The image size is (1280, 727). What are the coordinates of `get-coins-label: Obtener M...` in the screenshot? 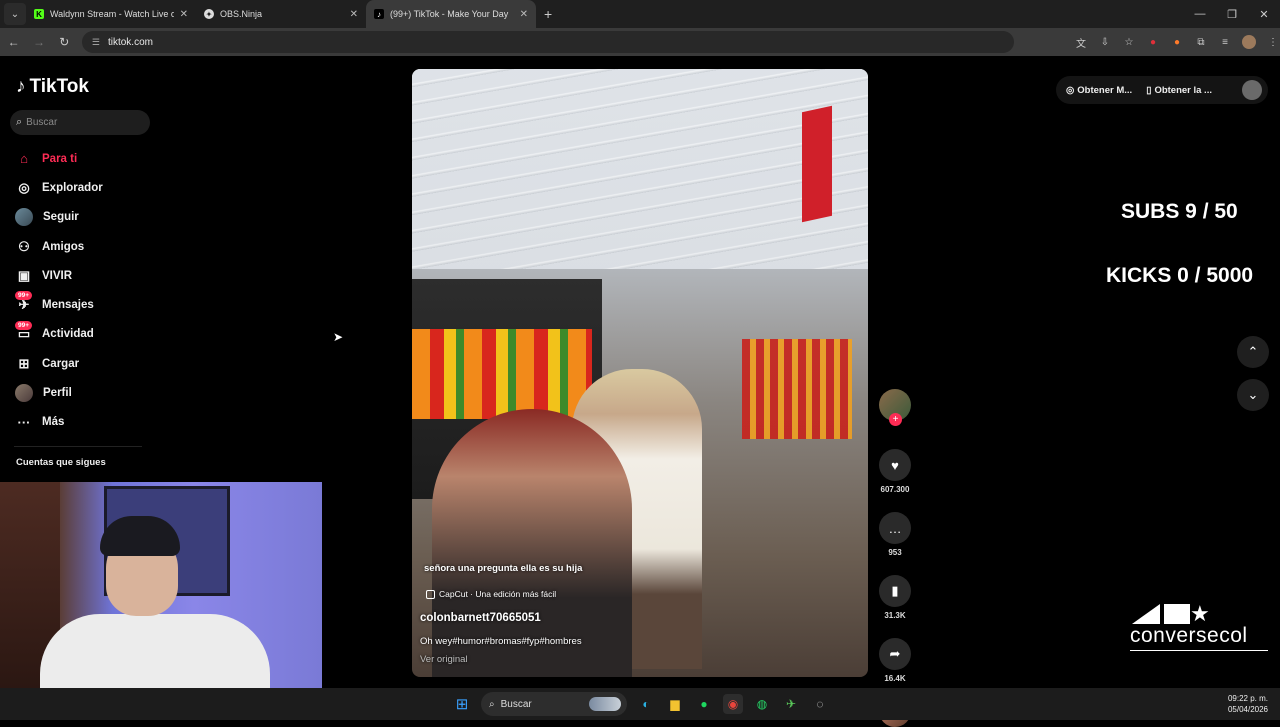 It's located at (1105, 90).